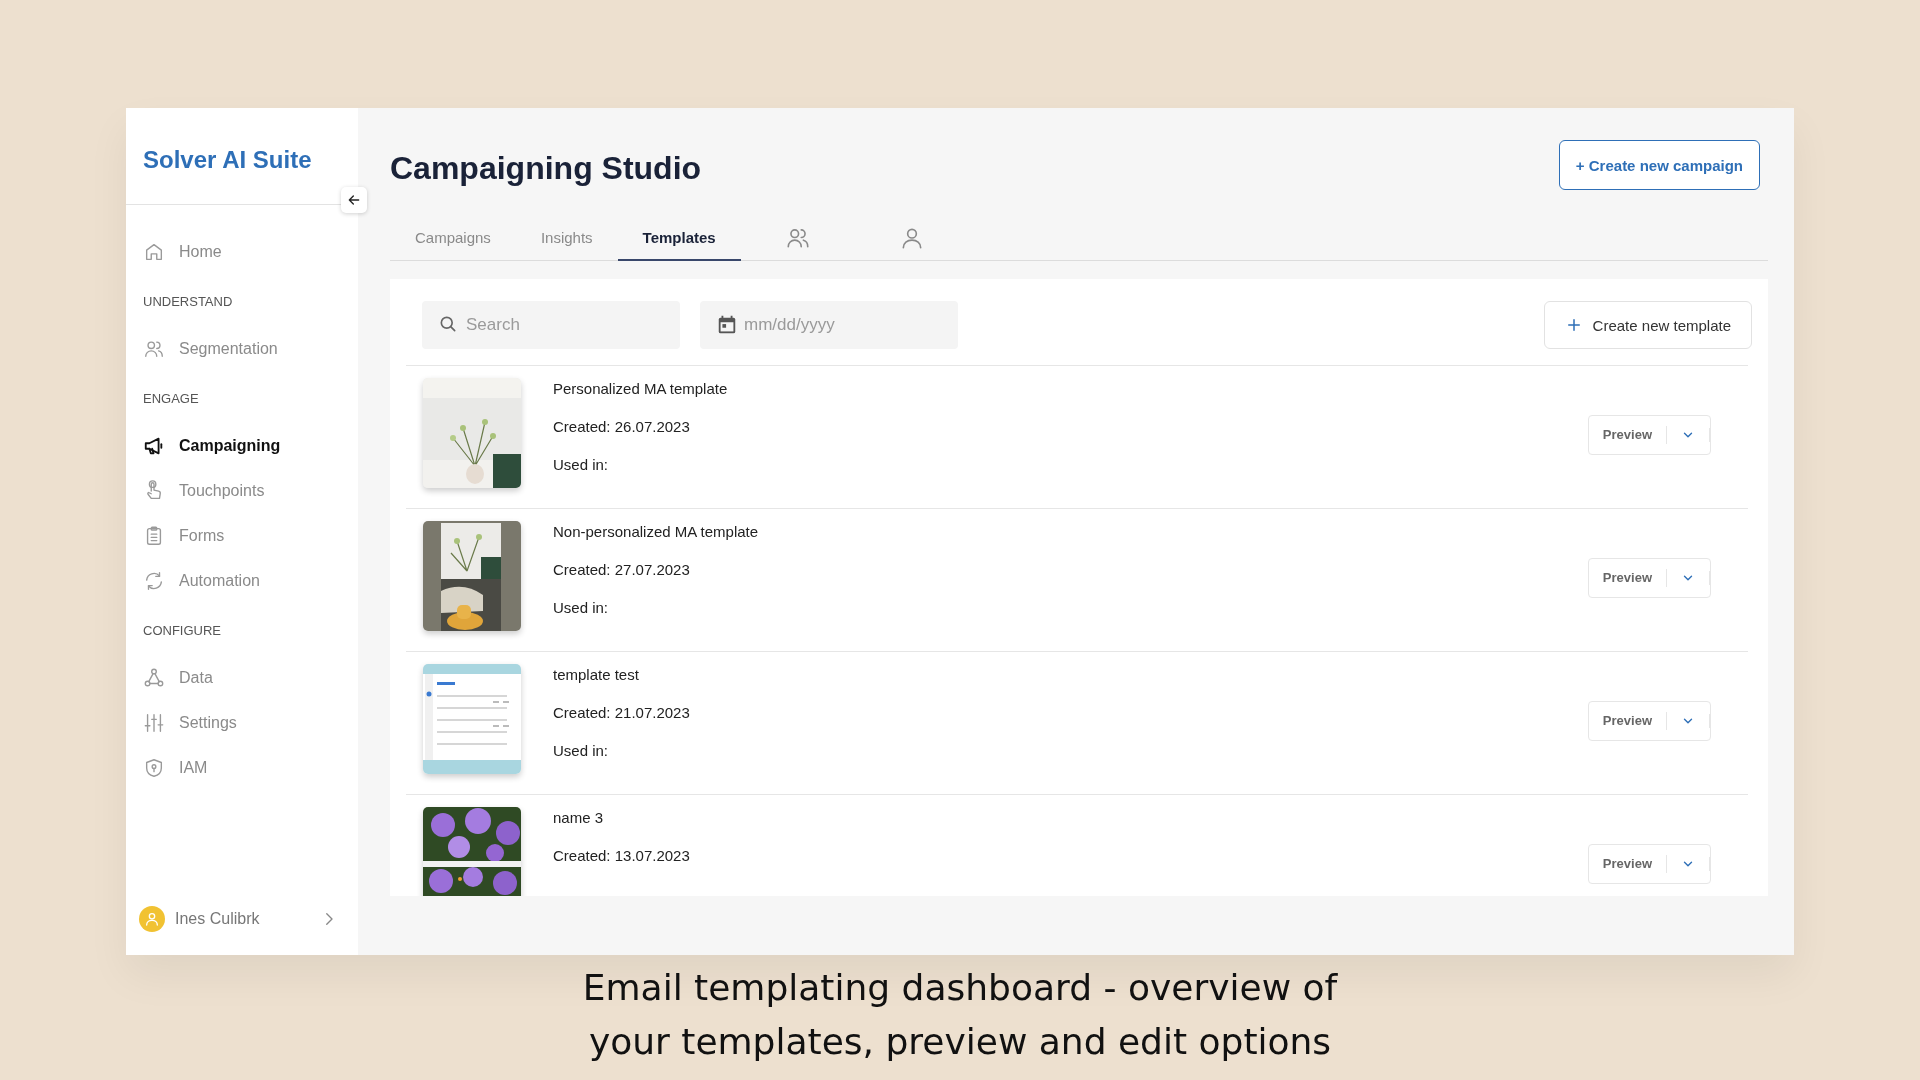  Describe the element at coordinates (546, 168) in the screenshot. I see `page-title: Campaigning Studio` at that location.